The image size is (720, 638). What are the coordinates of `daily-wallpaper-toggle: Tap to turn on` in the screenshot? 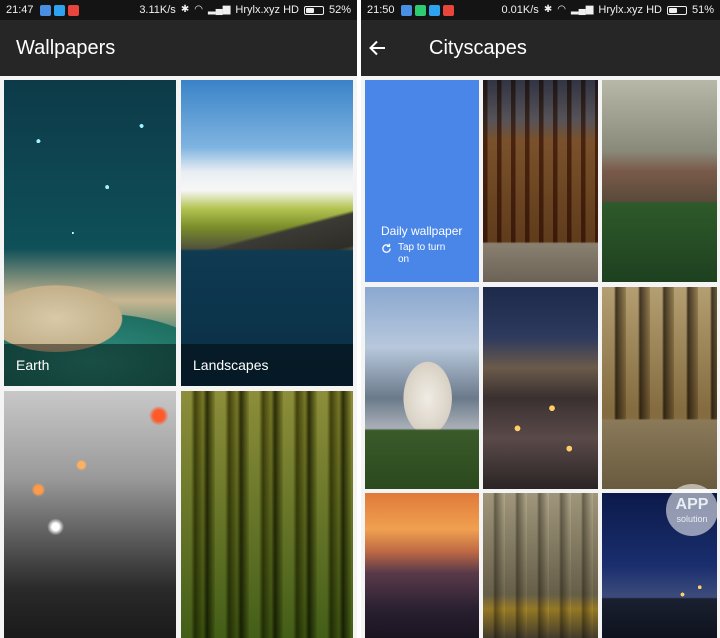 It's located at (419, 254).